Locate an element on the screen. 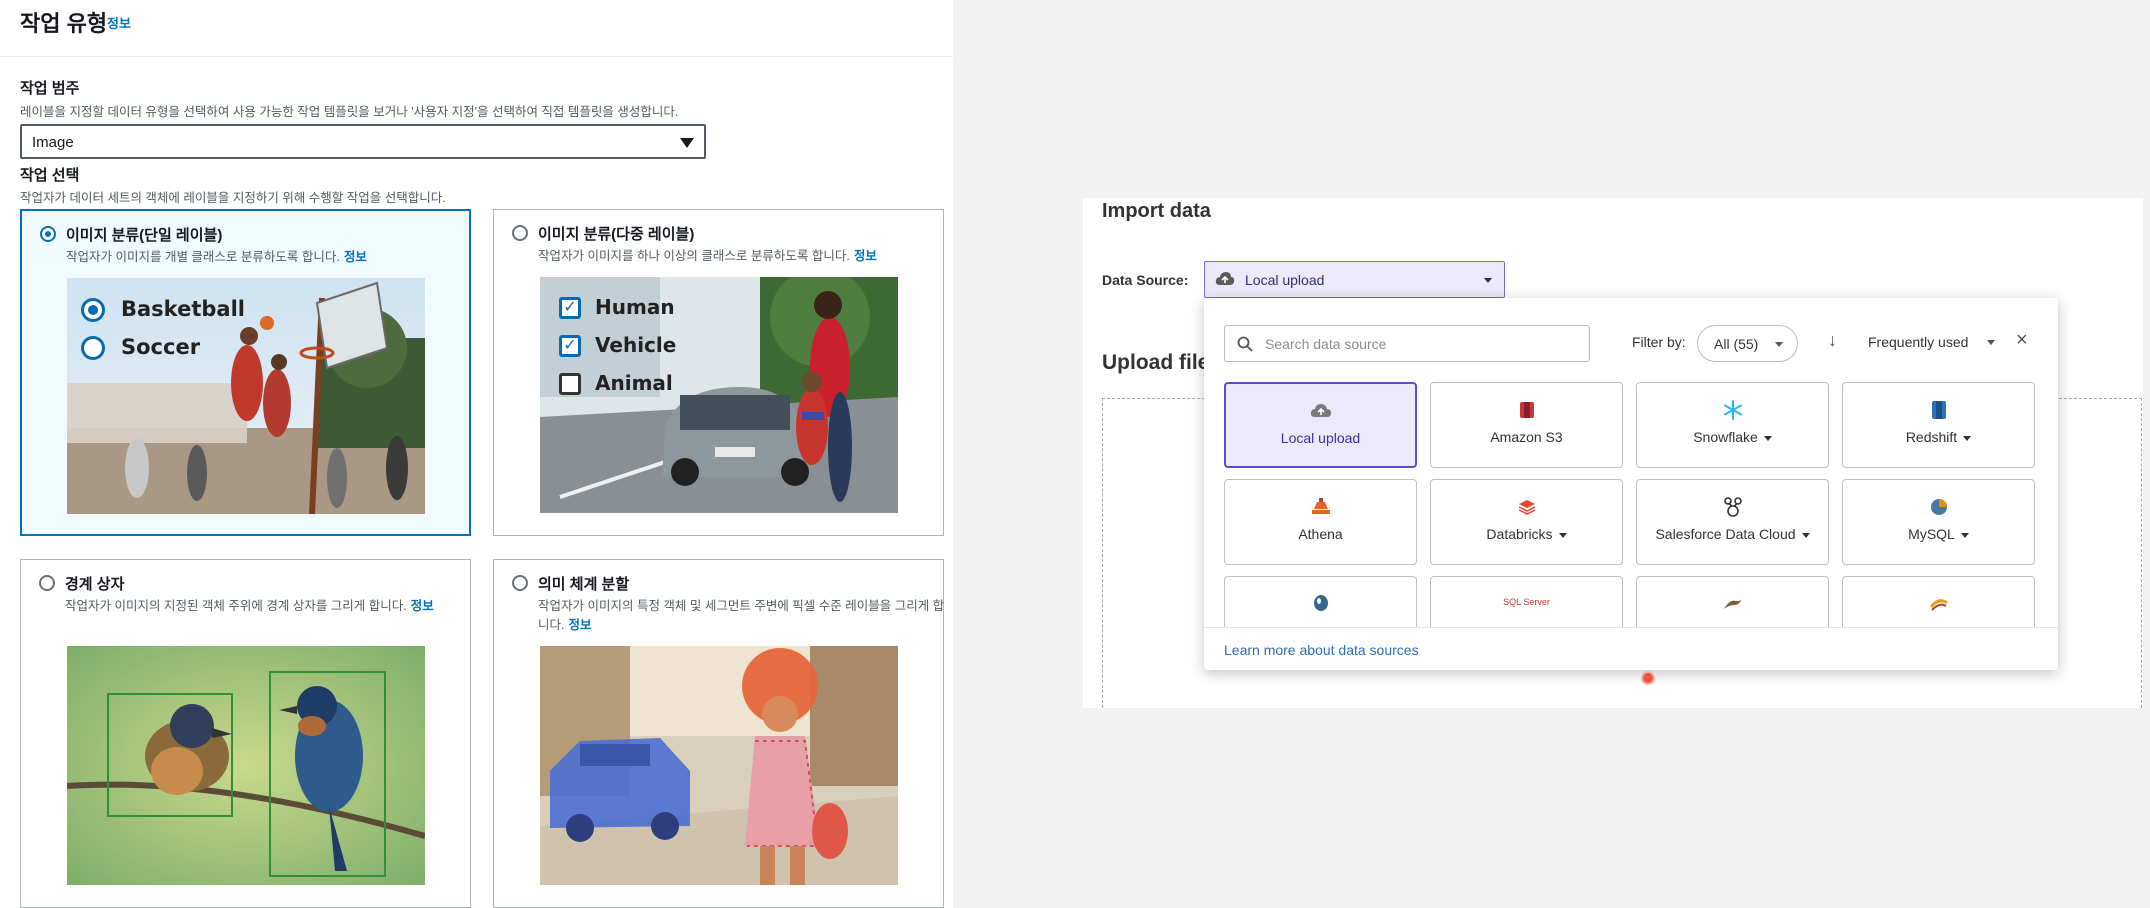 This screenshot has height=908, width=2150. example-label: Vehicle is located at coordinates (636, 345).